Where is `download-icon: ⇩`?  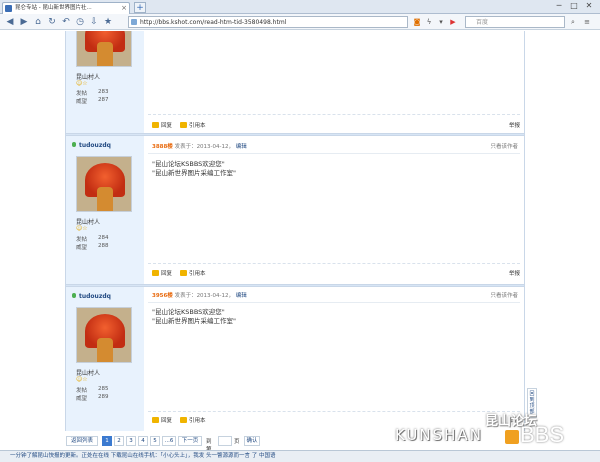 download-icon: ⇩ is located at coordinates (94, 22).